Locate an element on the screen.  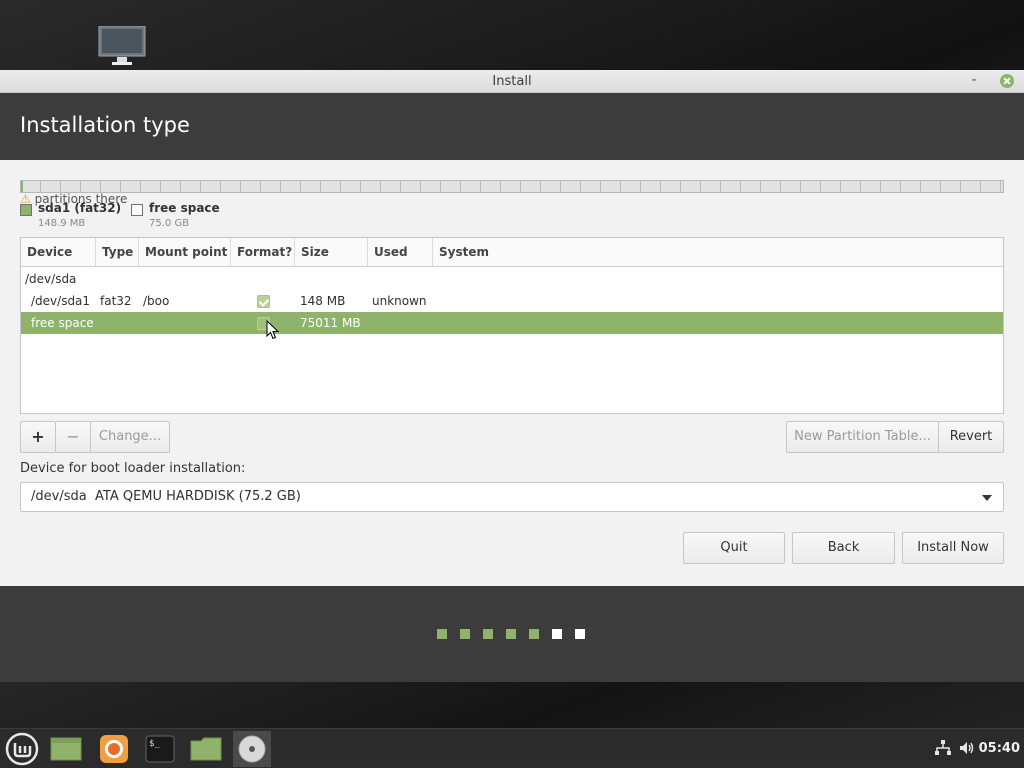
close-icon is located at coordinates (1007, 81).